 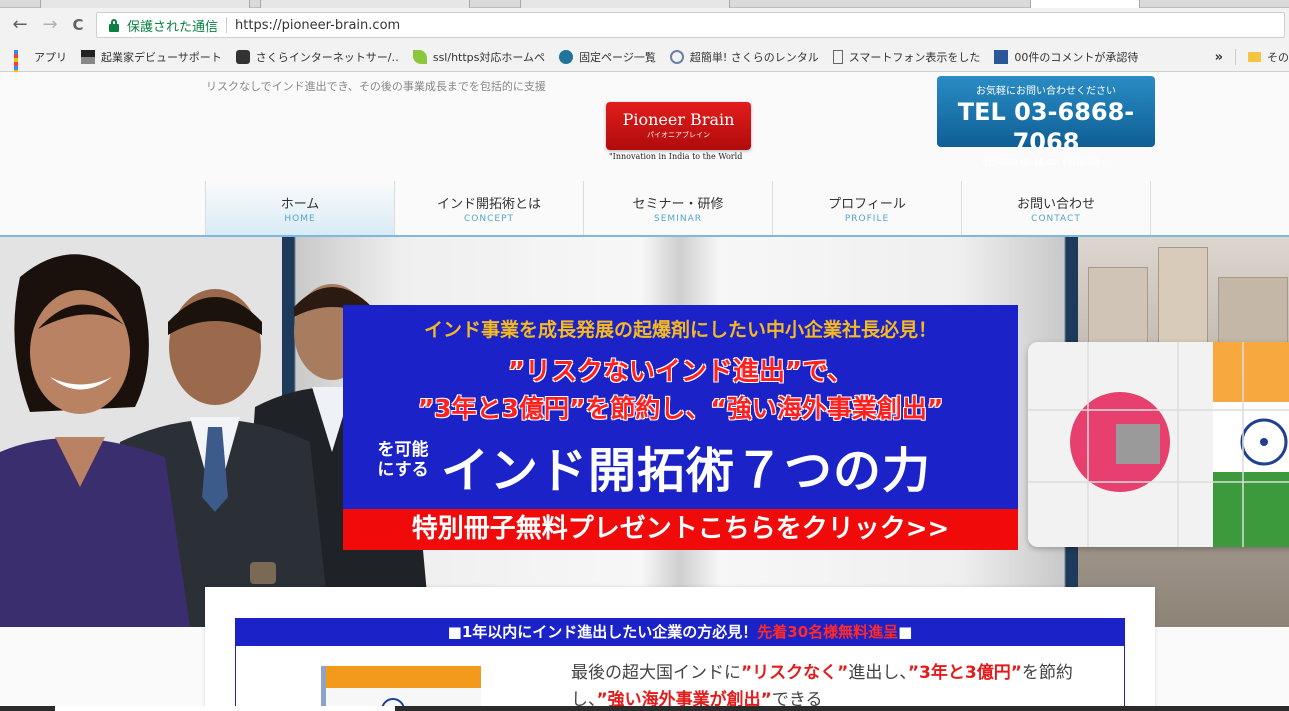 What do you see at coordinates (300, 204) in the screenshot?
I see `nav-label: ホーム` at bounding box center [300, 204].